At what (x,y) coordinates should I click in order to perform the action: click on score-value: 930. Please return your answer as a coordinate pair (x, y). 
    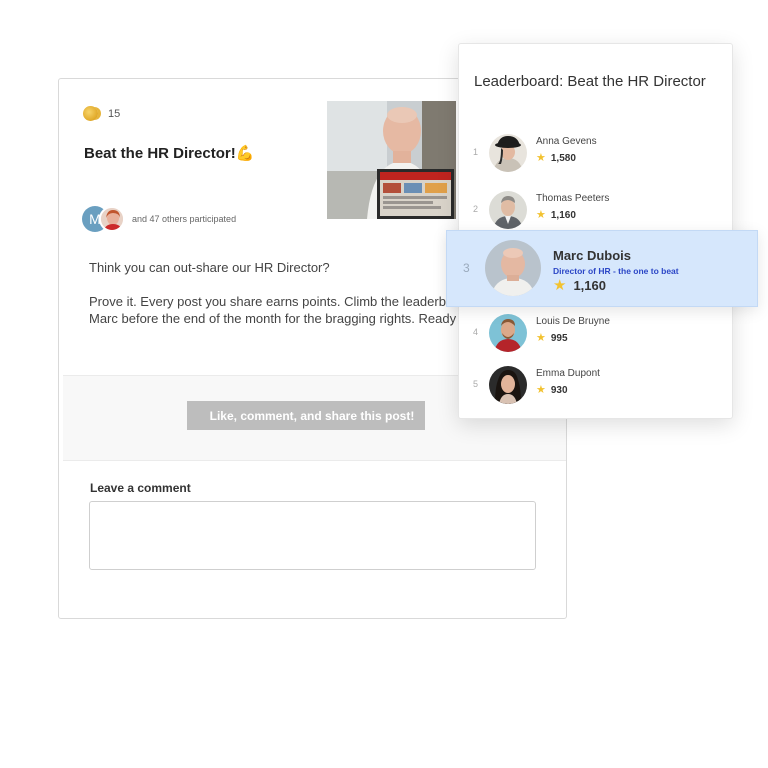
    Looking at the image, I should click on (559, 390).